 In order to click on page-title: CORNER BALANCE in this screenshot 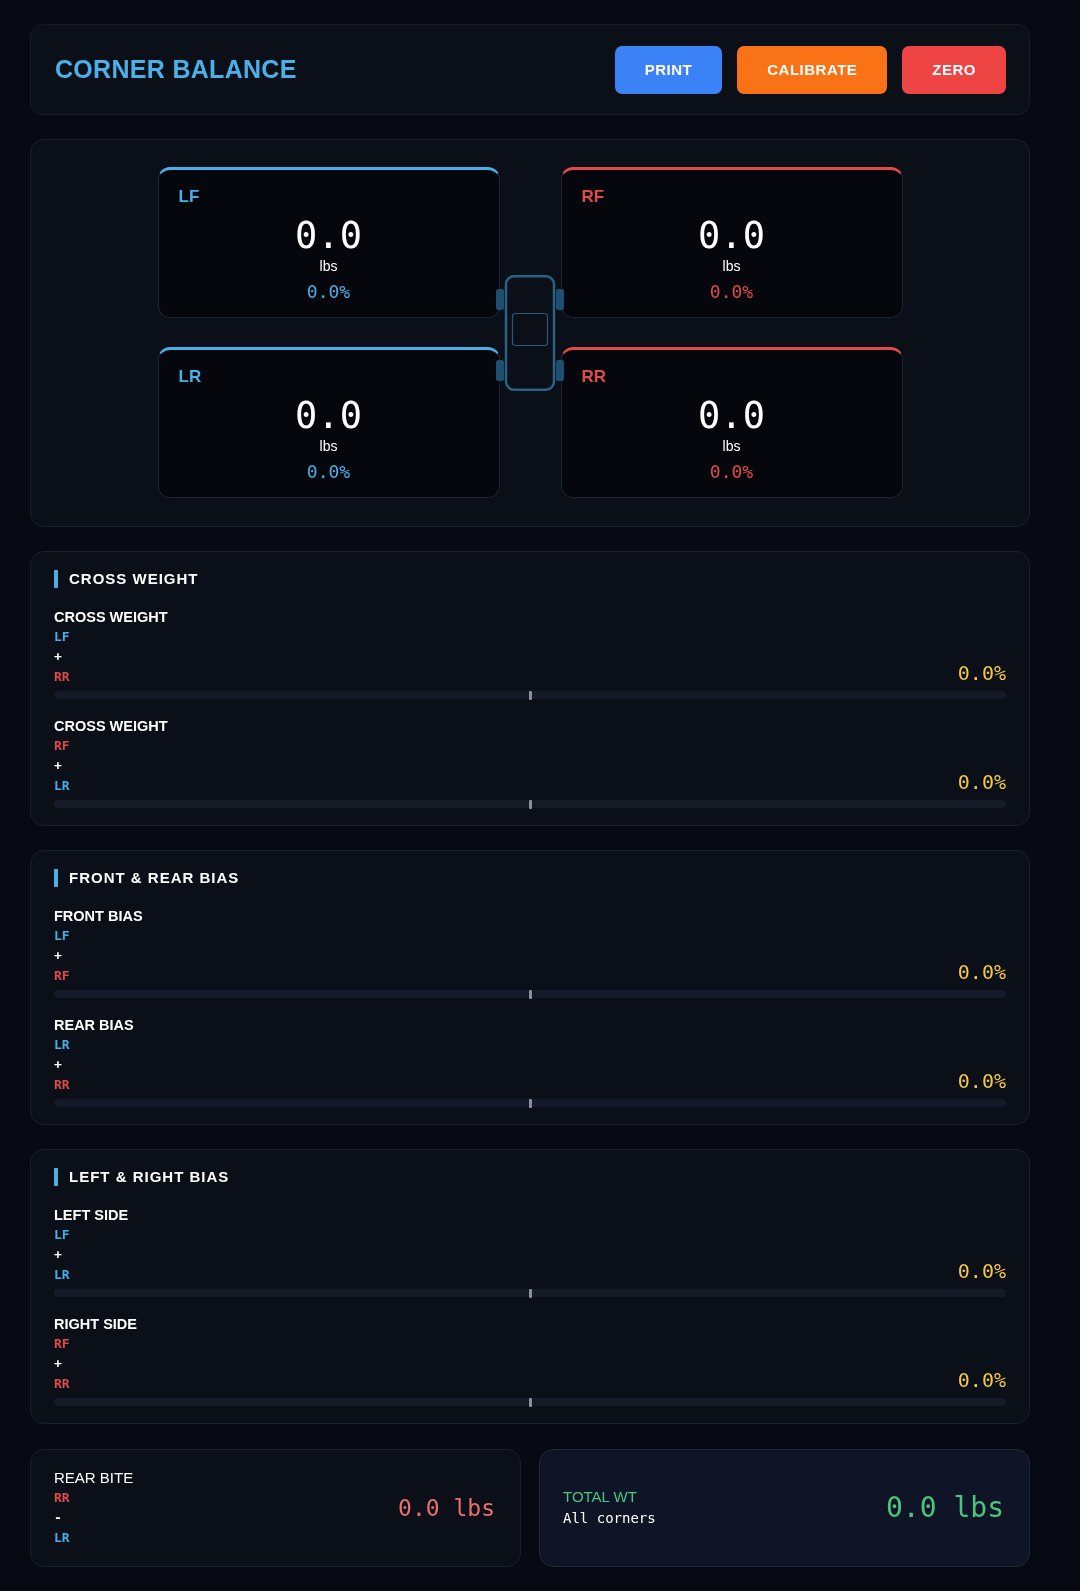, I will do `click(176, 69)`.